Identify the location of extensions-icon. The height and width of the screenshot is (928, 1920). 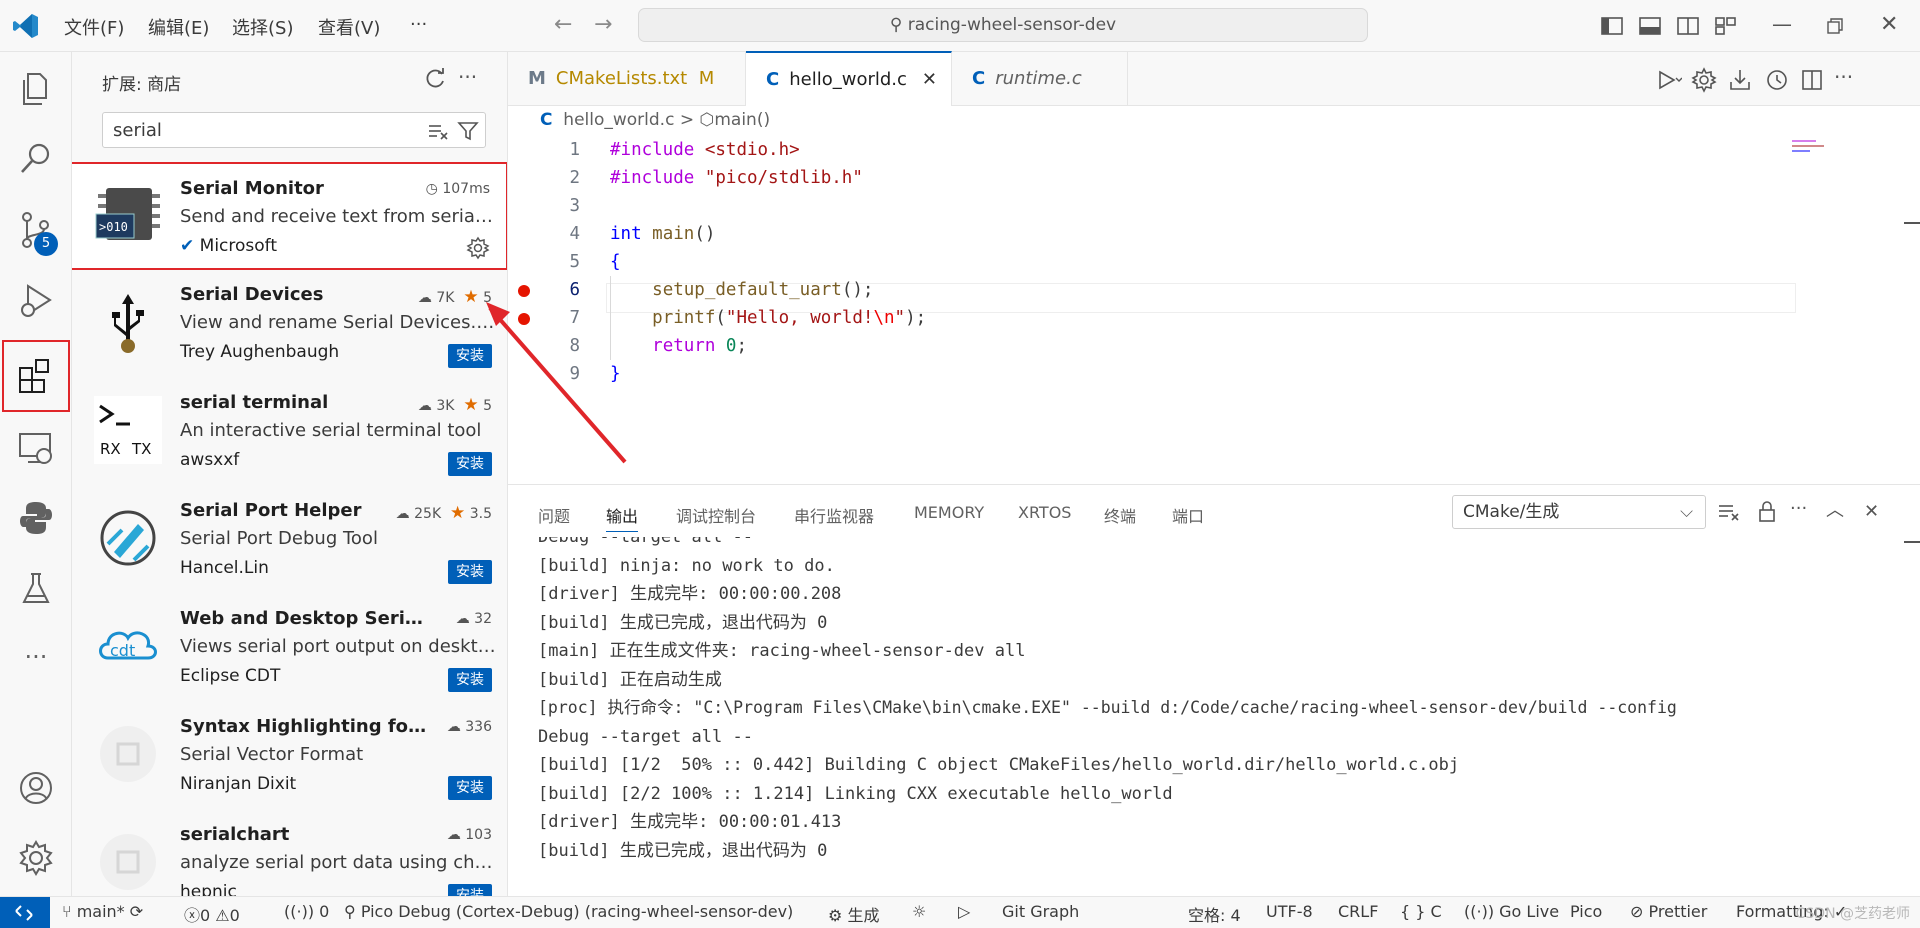
(36, 376).